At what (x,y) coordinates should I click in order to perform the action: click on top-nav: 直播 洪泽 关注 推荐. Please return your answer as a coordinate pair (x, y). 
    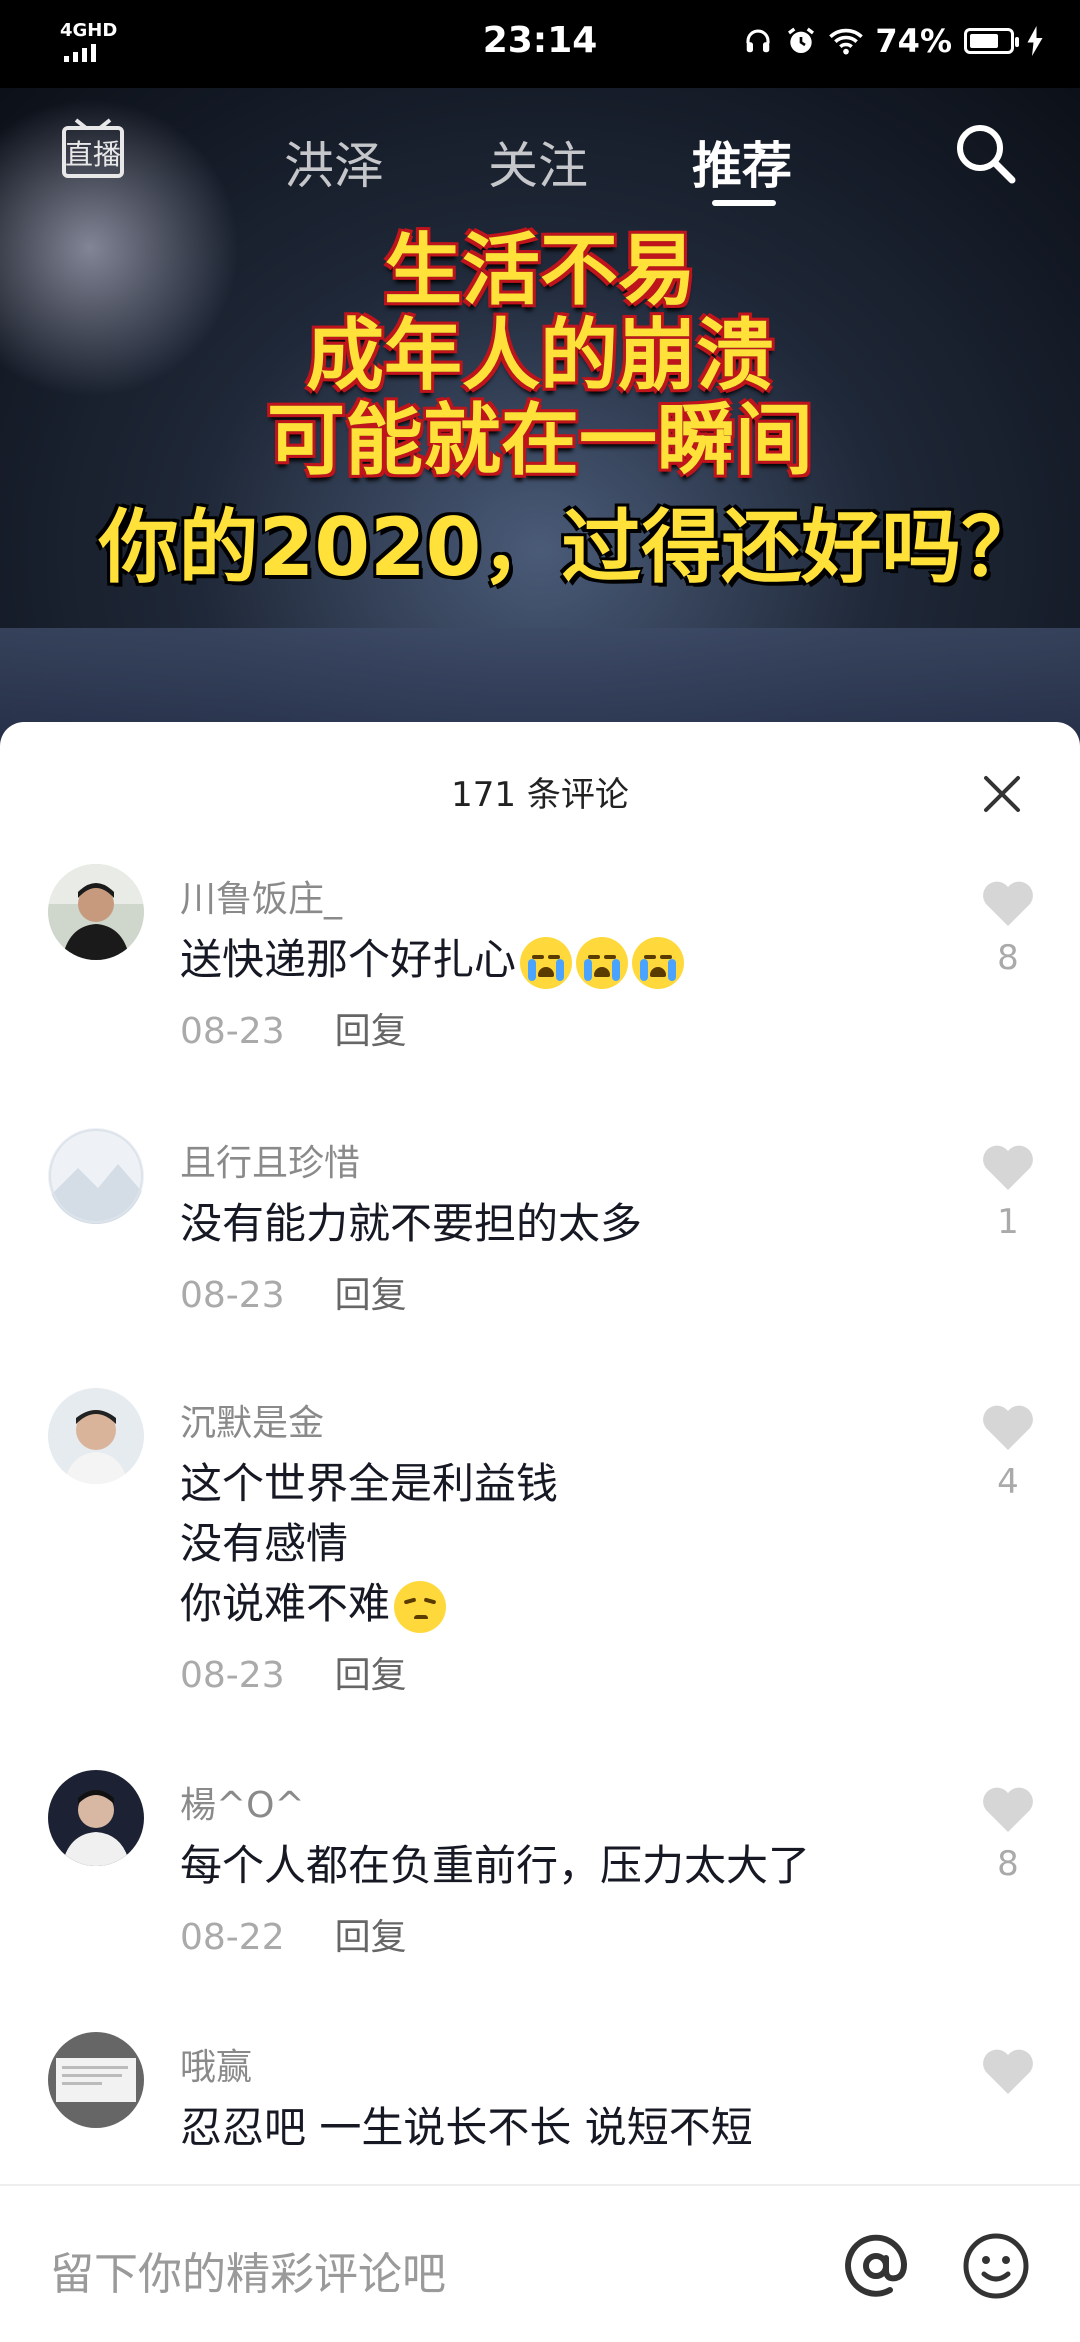
    Looking at the image, I should click on (540, 147).